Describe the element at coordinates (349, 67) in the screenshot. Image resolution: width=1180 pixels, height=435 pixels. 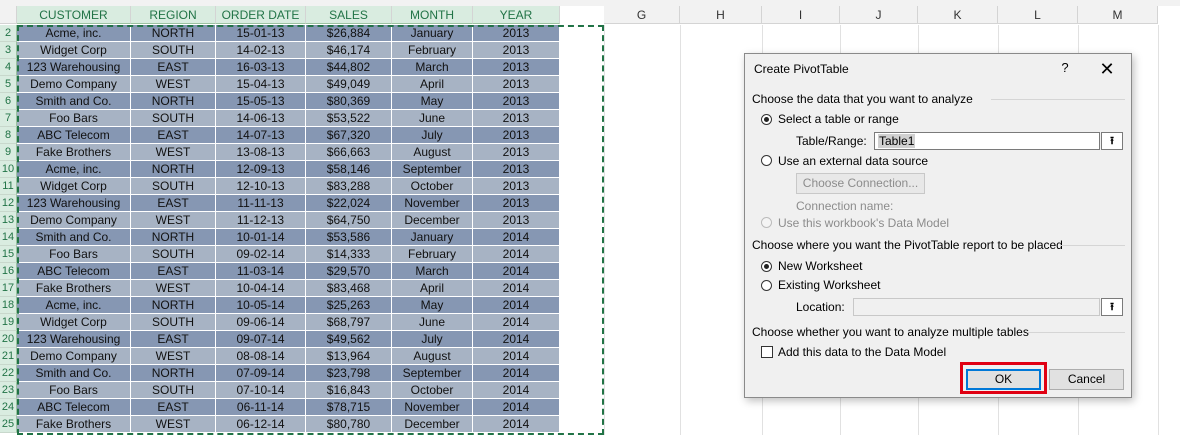
I see `table-cell: $44,802` at that location.